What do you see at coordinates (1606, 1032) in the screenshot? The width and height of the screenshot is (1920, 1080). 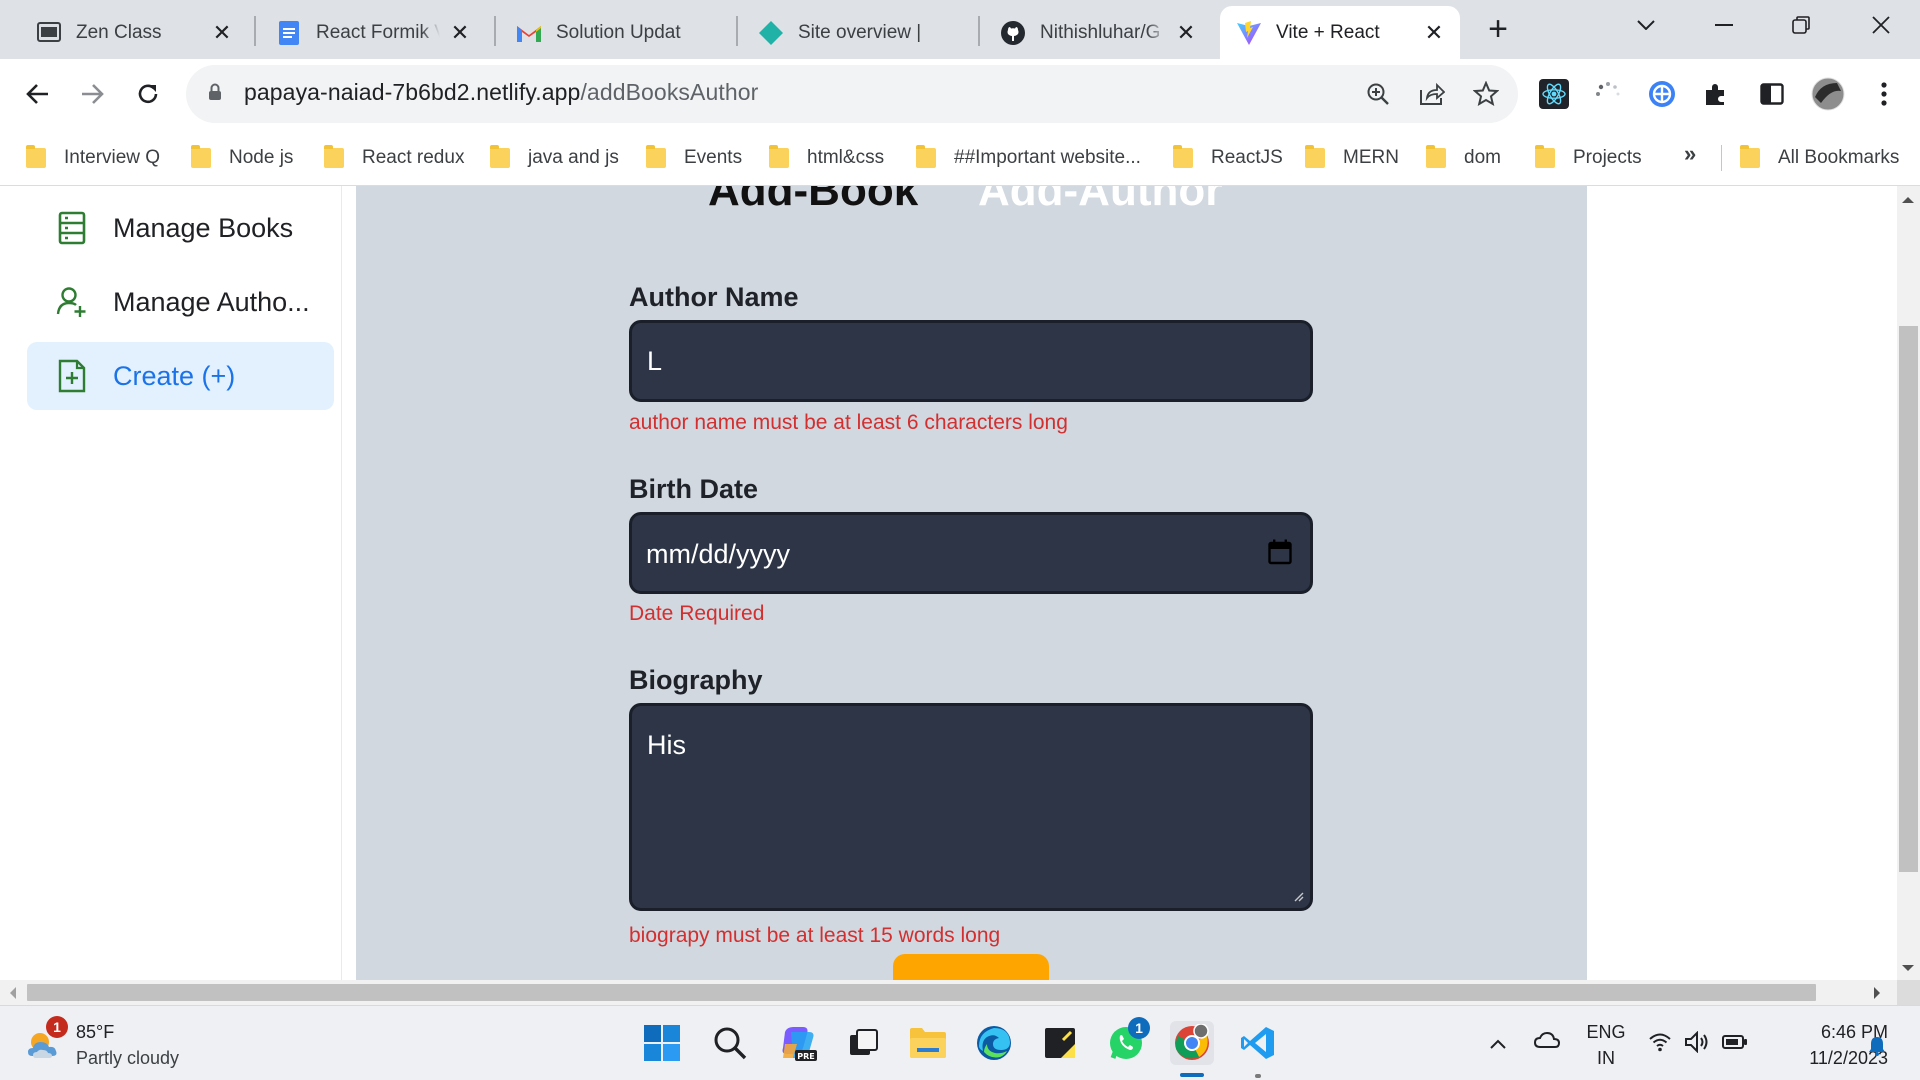 I see `language-primary: ENG` at bounding box center [1606, 1032].